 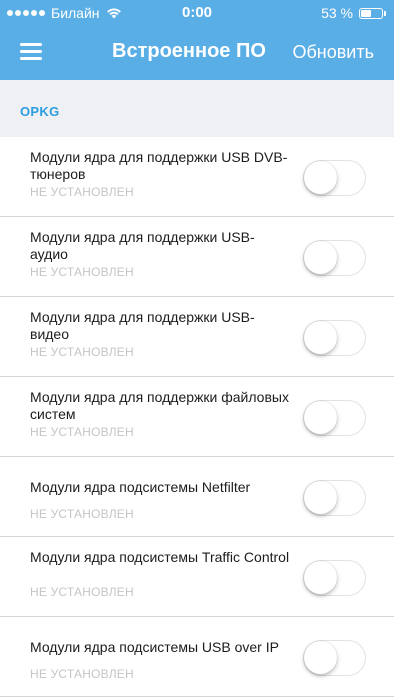 I want to click on battery-status: 53 %, so click(x=353, y=13).